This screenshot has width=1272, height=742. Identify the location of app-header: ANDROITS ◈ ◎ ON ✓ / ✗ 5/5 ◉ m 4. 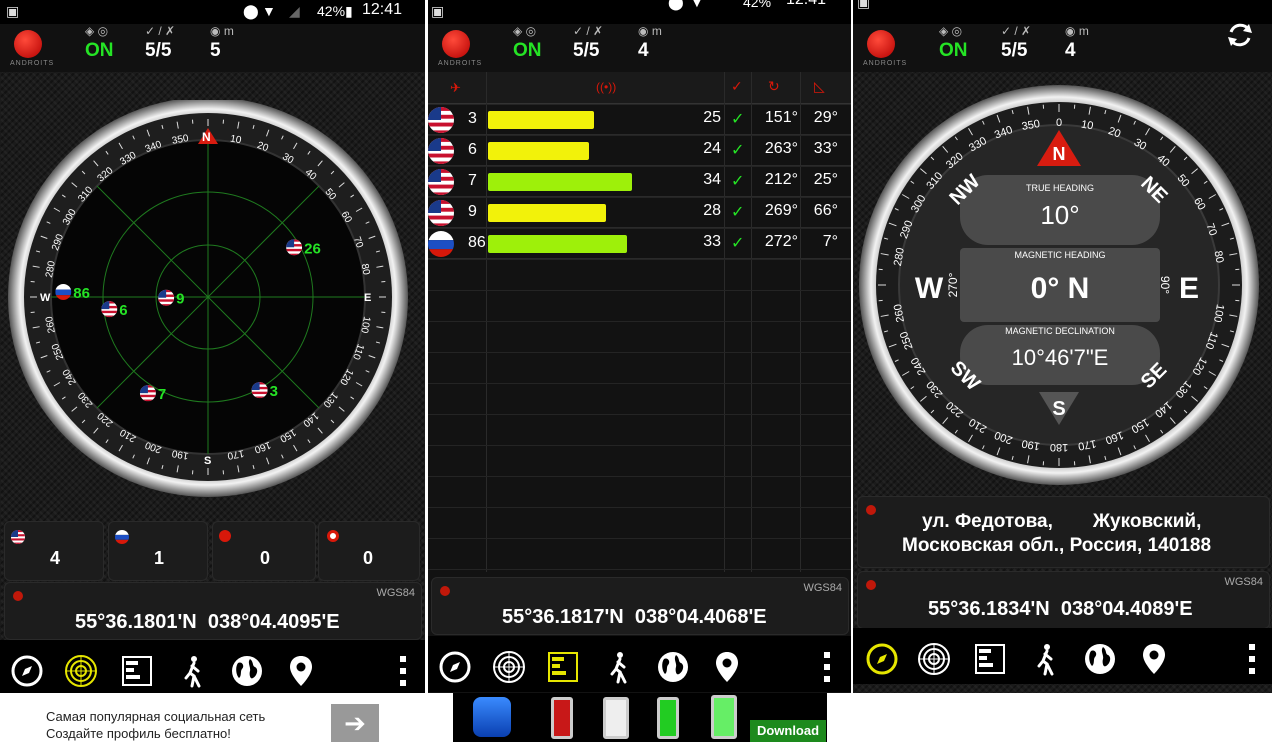
(1062, 47).